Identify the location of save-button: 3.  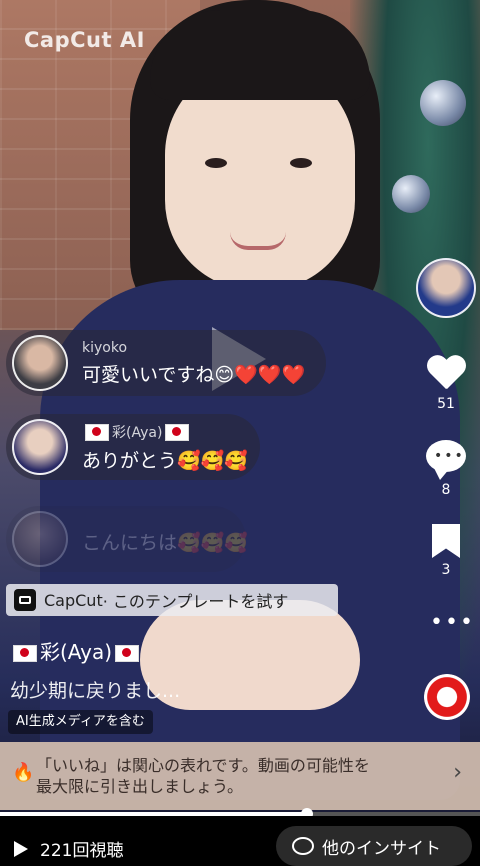
(446, 551).